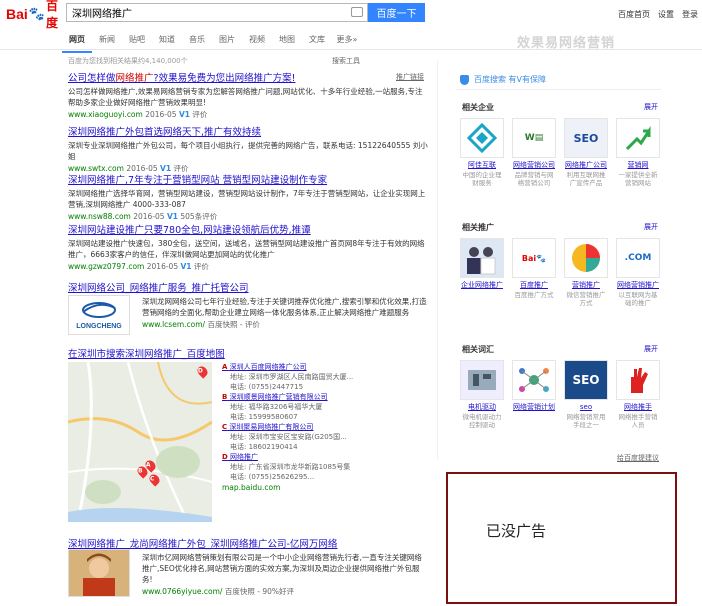 The height and width of the screenshot is (606, 702). I want to click on camera-icon, so click(357, 12).